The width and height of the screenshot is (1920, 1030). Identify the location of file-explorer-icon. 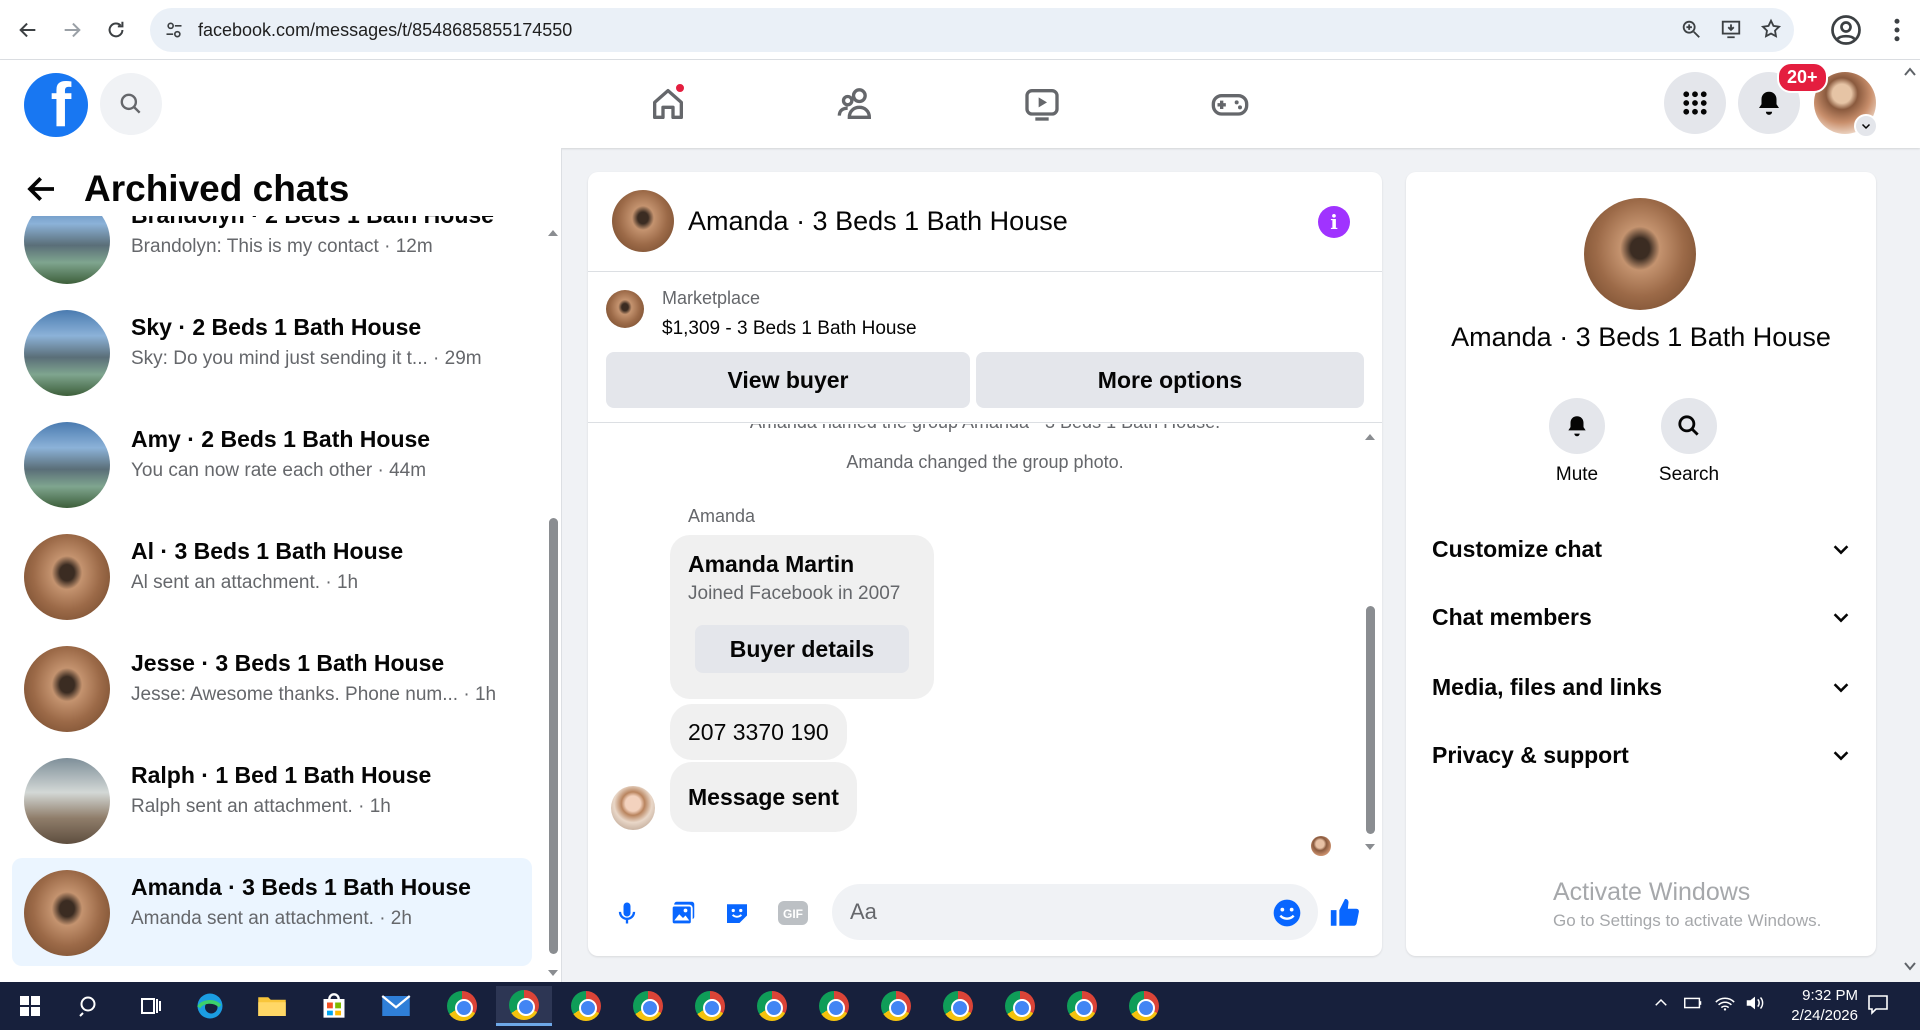
(272, 1006).